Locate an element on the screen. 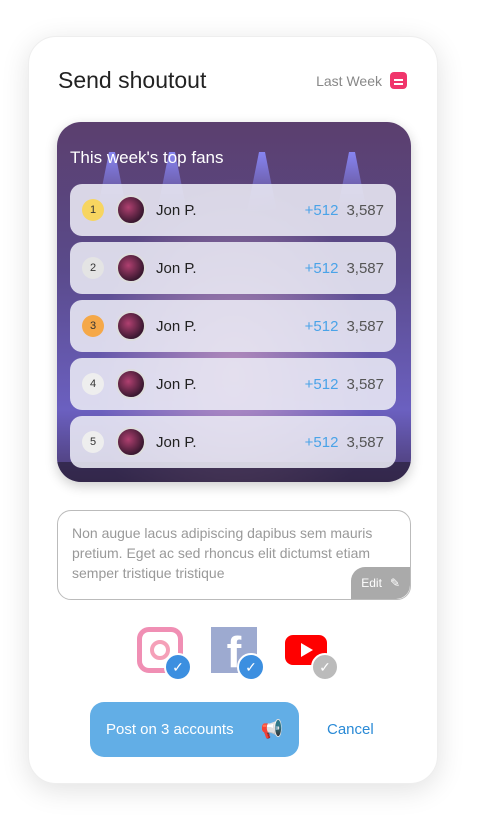  period-selector: Last Week is located at coordinates (361, 80).